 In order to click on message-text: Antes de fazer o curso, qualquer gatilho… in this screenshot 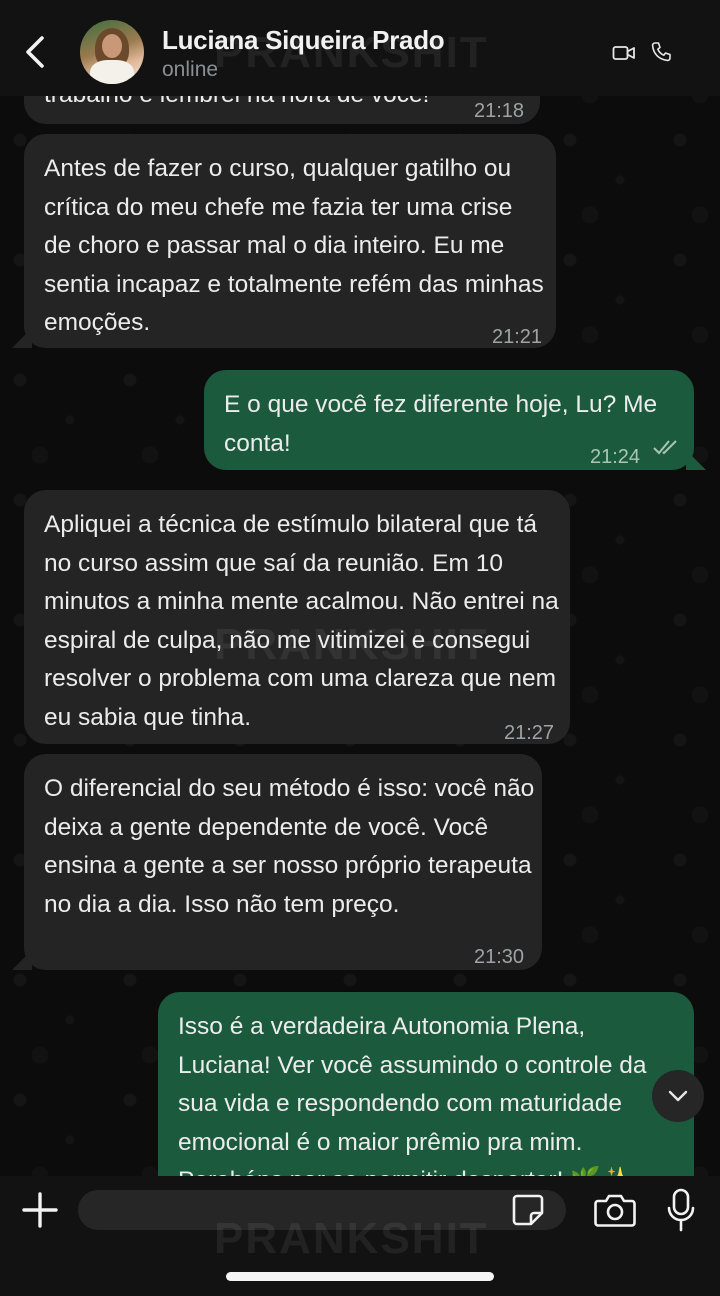, I will do `click(297, 245)`.